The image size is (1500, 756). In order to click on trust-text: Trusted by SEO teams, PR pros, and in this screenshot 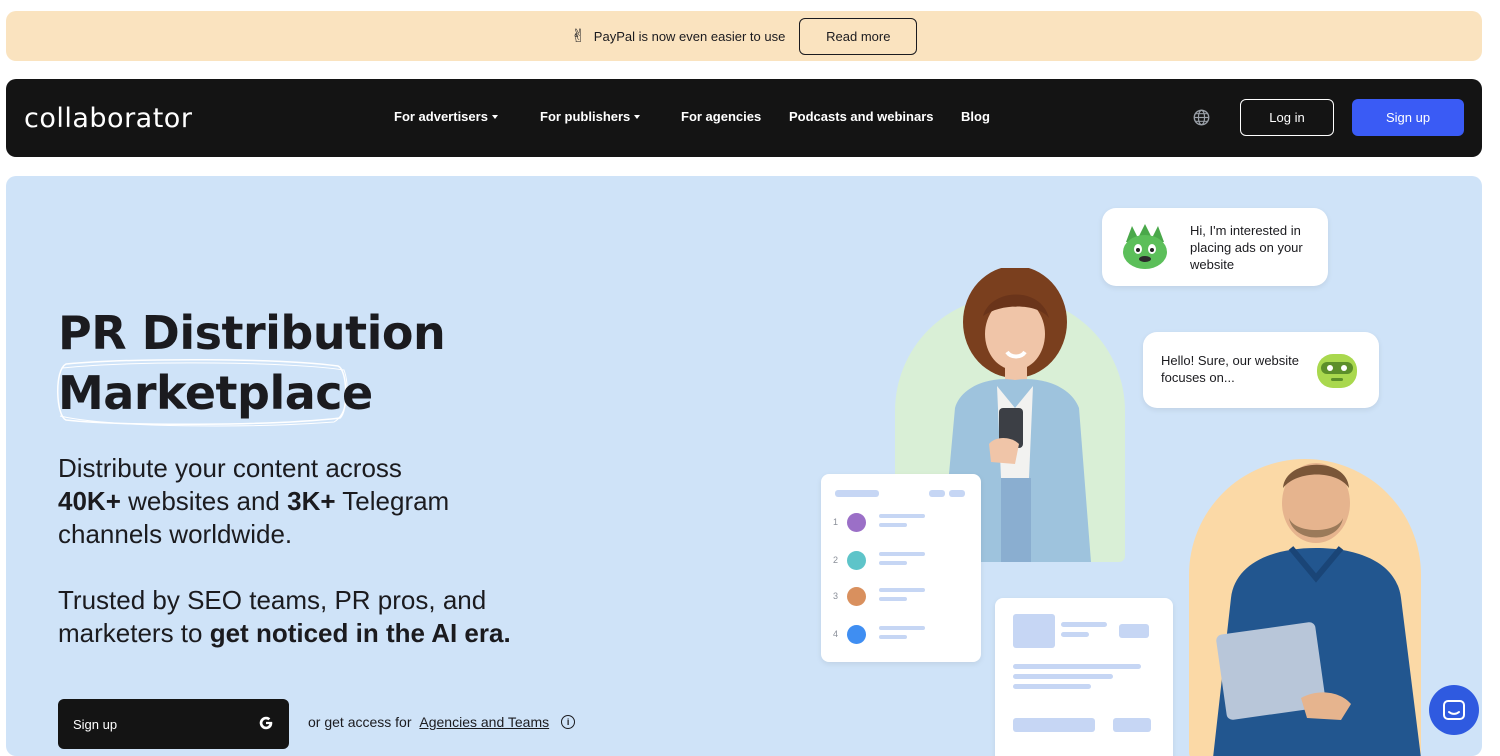, I will do `click(272, 600)`.